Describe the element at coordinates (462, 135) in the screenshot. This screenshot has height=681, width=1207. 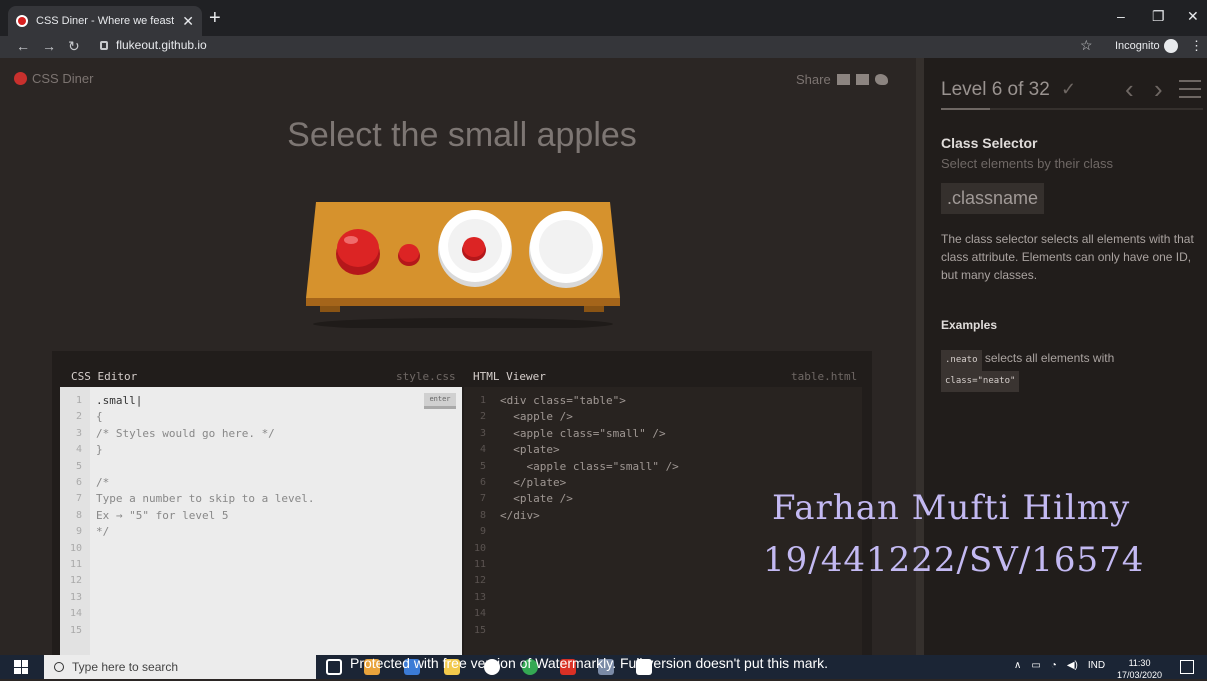
I see `level-instructions: Select the small apples` at that location.